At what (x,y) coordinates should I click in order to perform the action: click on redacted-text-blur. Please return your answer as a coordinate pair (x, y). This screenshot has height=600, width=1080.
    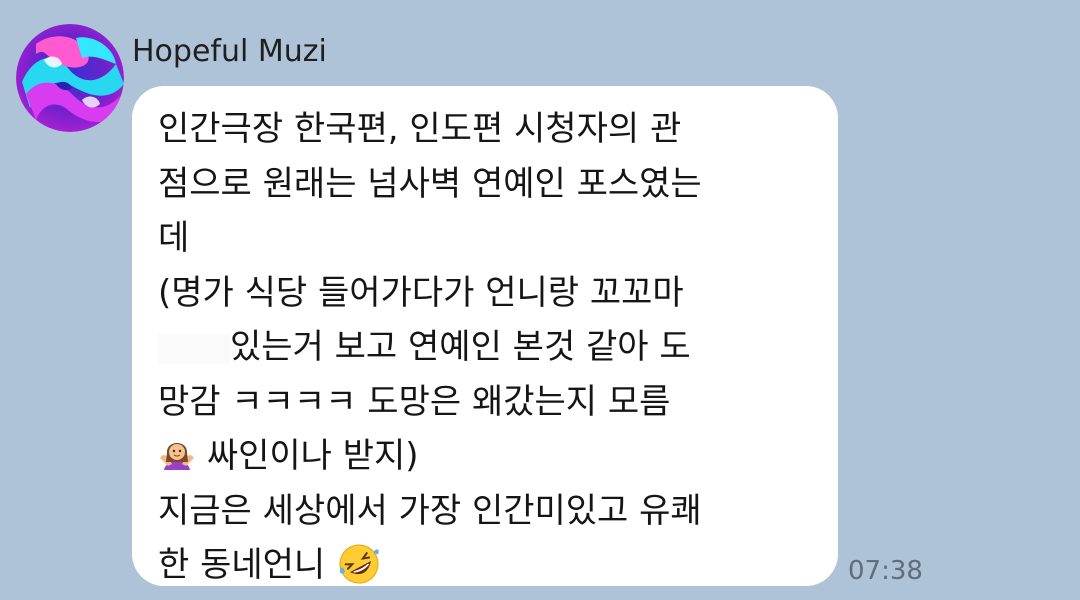
    Looking at the image, I should click on (194, 348).